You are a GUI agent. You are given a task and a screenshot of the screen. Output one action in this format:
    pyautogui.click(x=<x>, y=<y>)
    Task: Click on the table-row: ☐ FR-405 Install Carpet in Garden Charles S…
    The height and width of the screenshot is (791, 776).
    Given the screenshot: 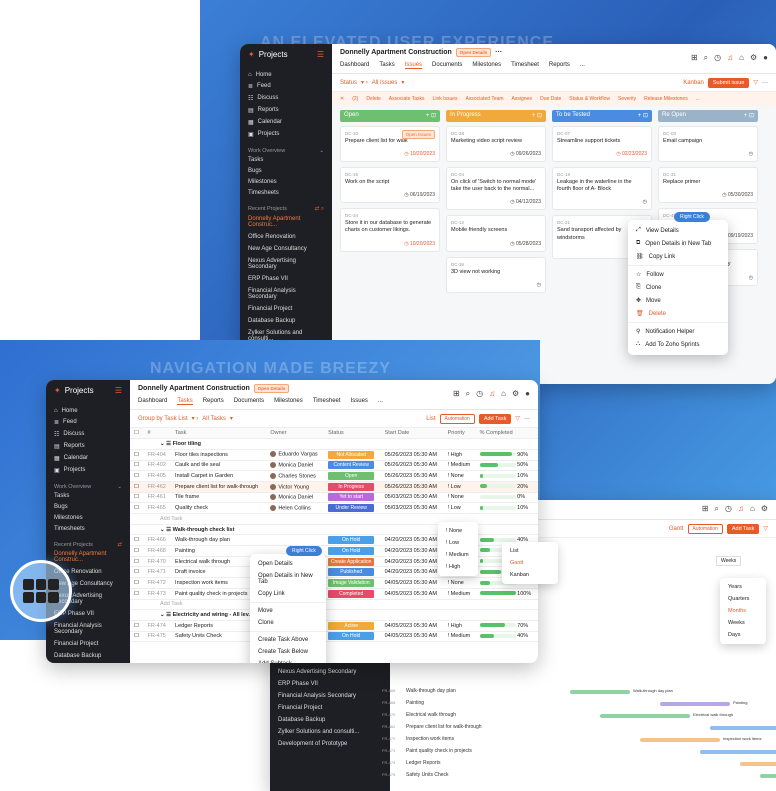 What is the action you would take?
    pyautogui.click(x=334, y=476)
    